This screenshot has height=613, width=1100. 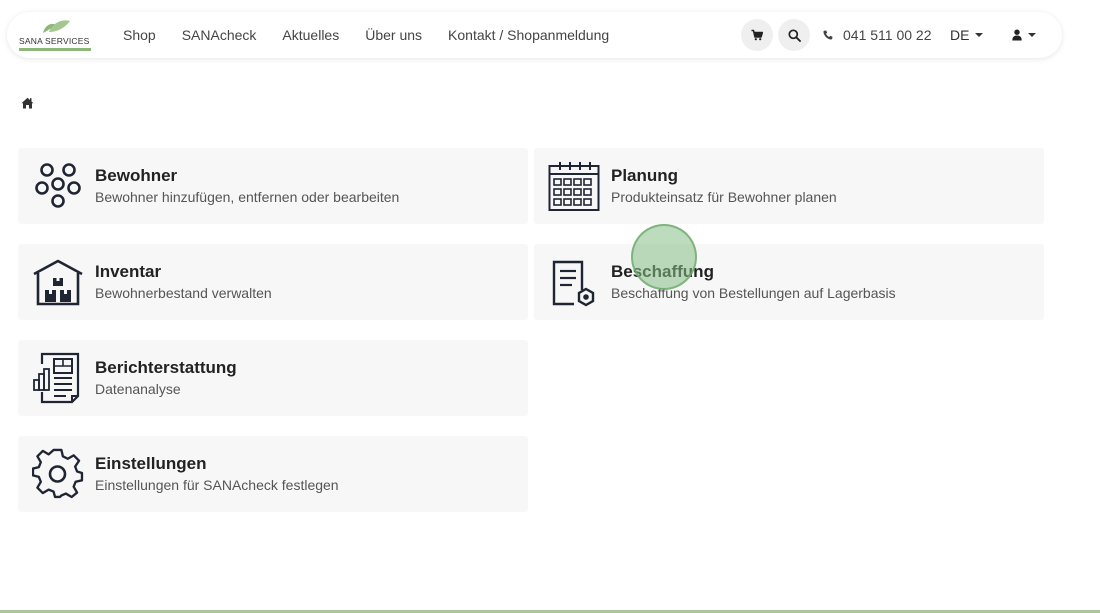 I want to click on procurement-icon, so click(x=573, y=283).